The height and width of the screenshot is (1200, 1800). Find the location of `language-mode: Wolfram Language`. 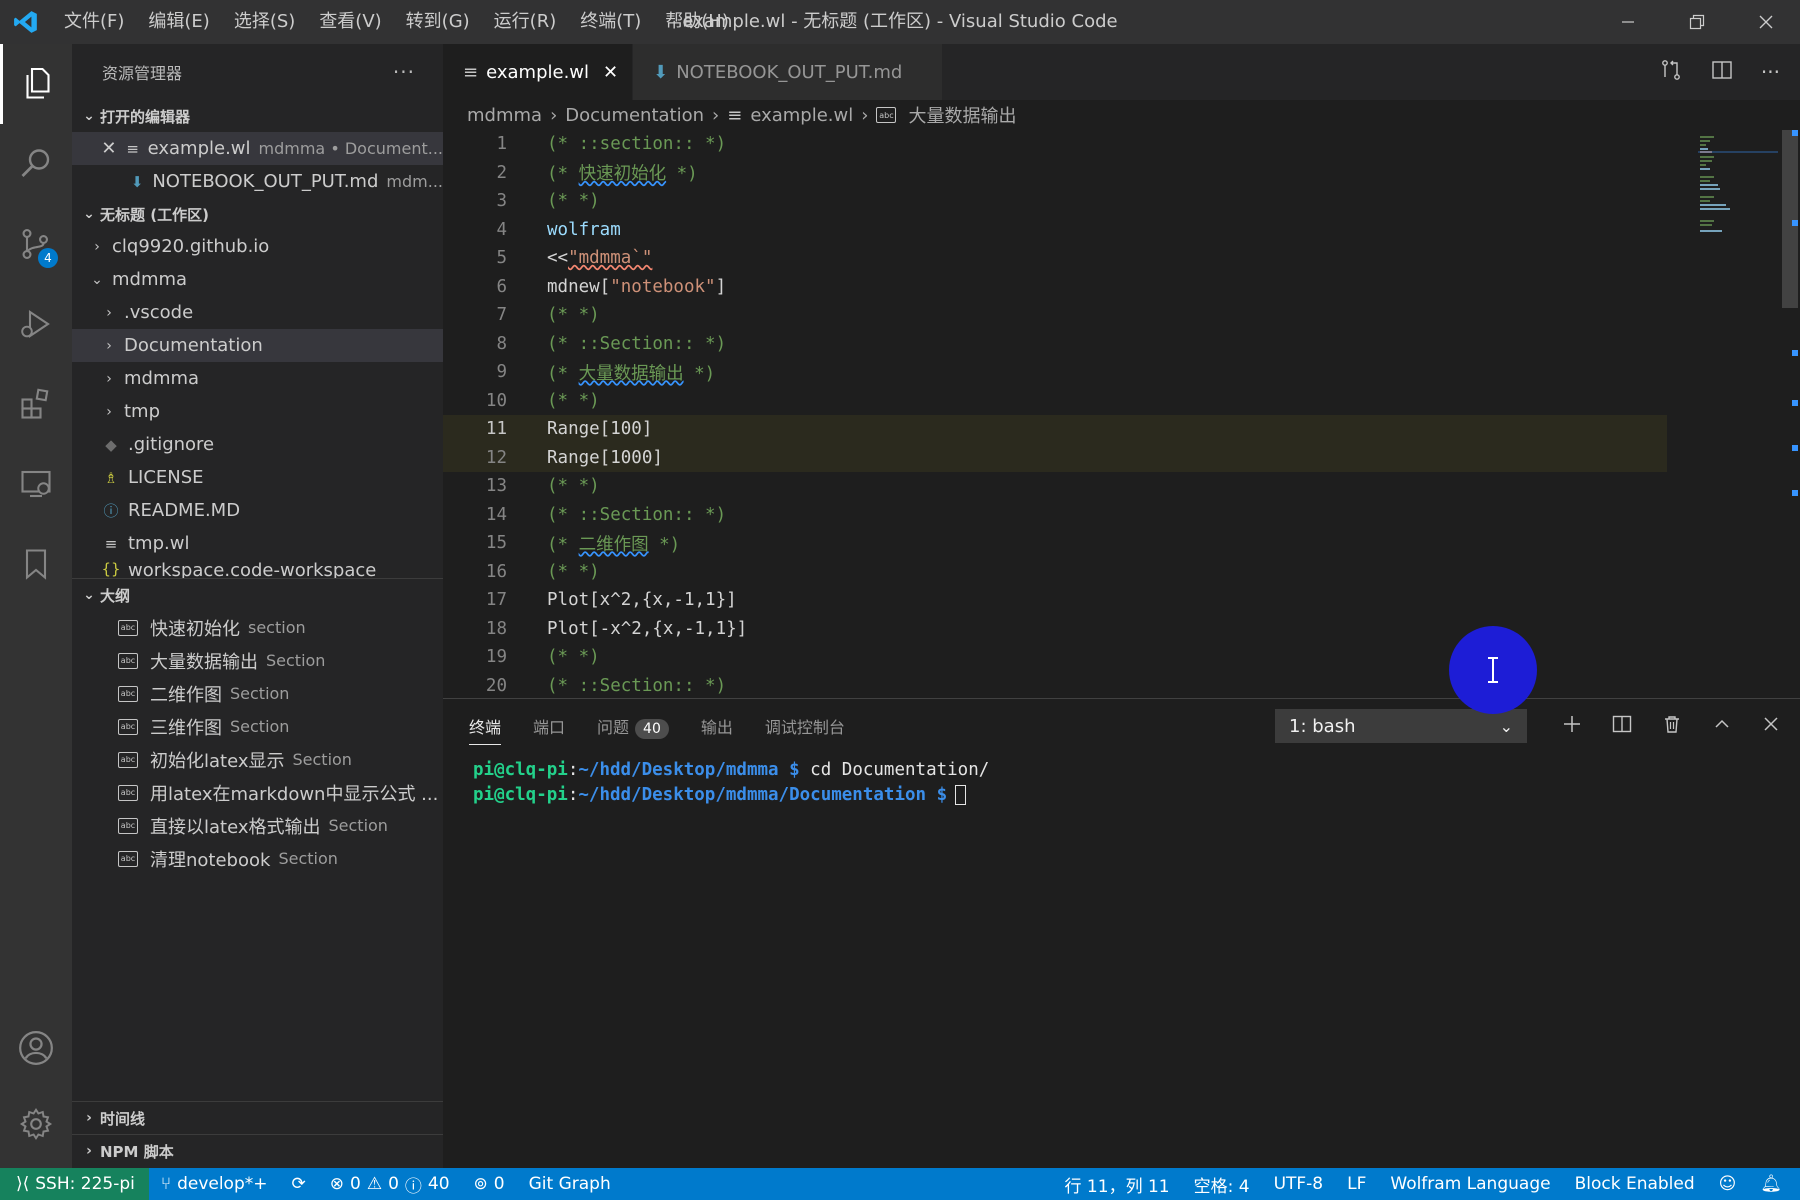

language-mode: Wolfram Language is located at coordinates (1470, 1184).